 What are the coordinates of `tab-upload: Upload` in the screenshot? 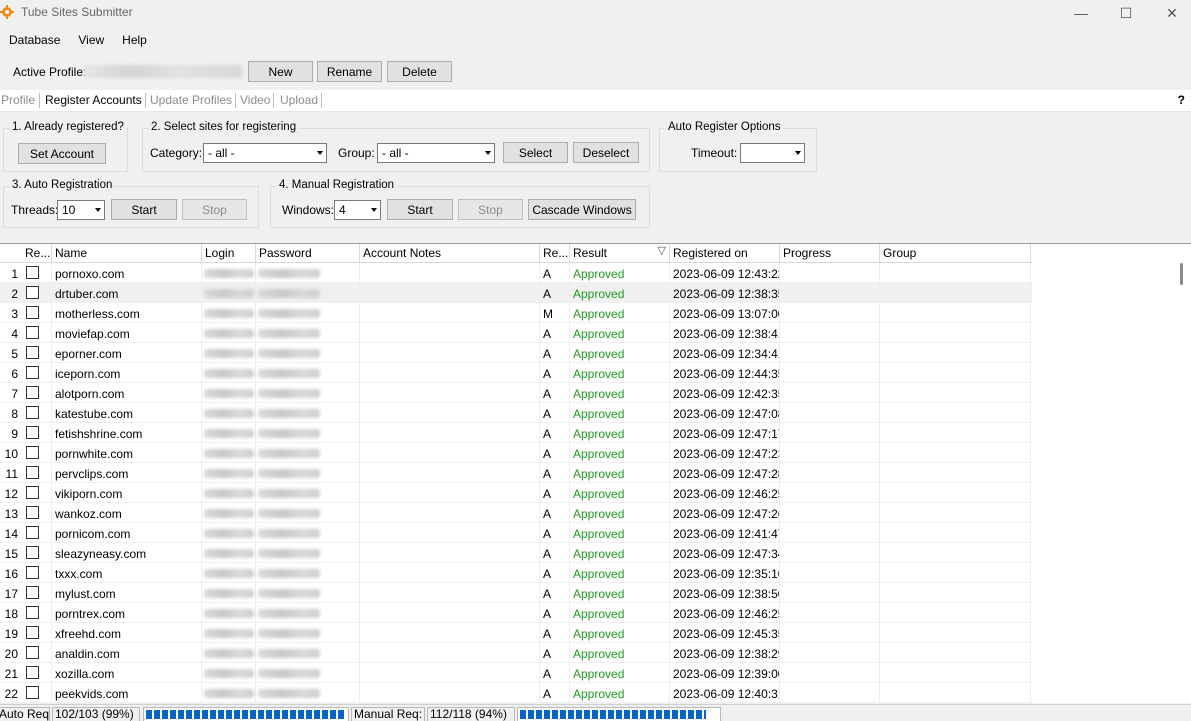 It's located at (299, 100).